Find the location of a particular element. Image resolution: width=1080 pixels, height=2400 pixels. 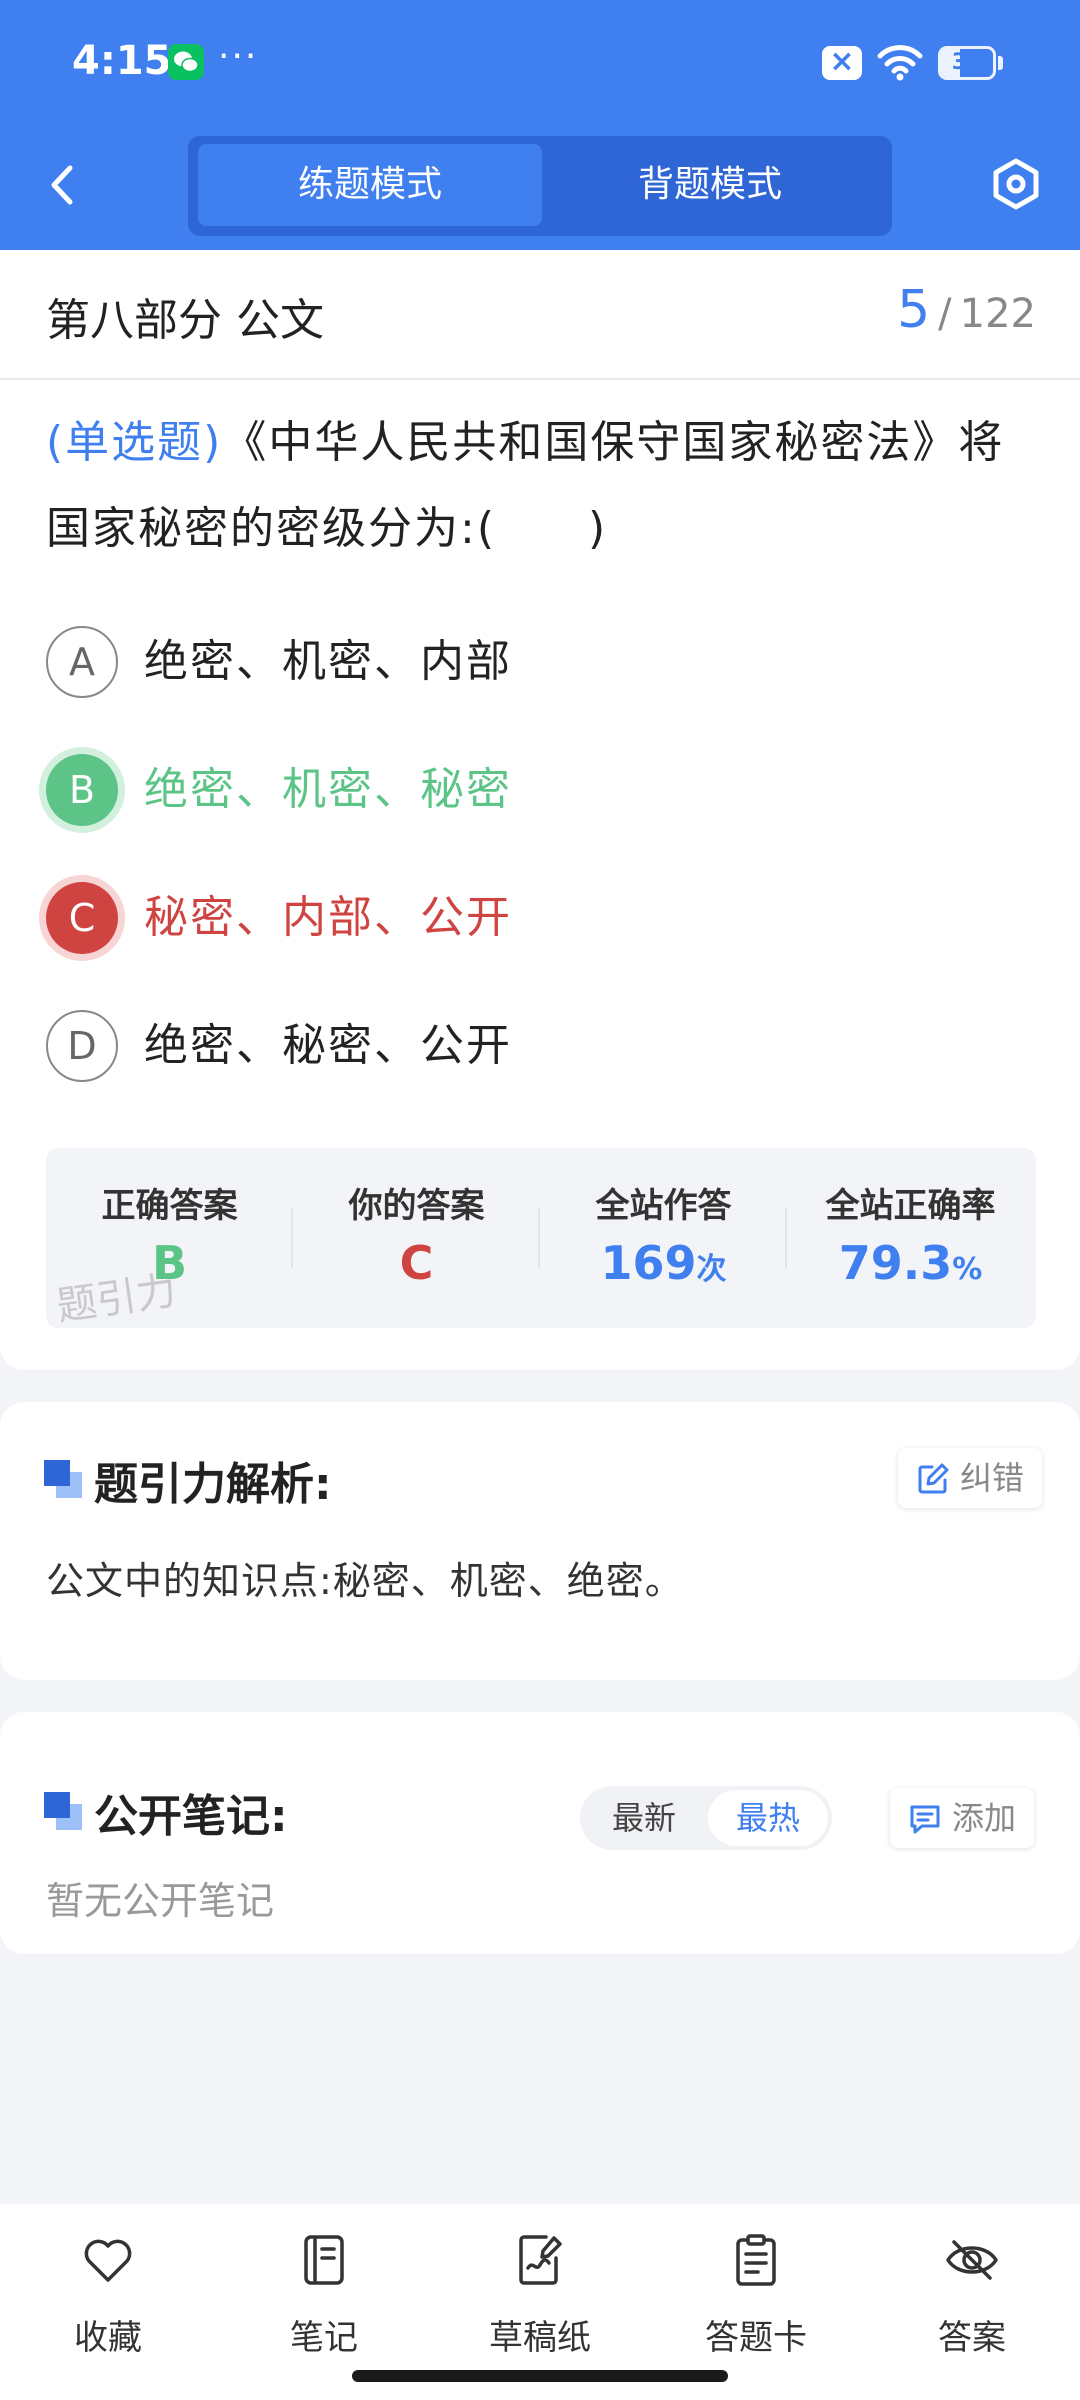

back-button is located at coordinates (64, 185).